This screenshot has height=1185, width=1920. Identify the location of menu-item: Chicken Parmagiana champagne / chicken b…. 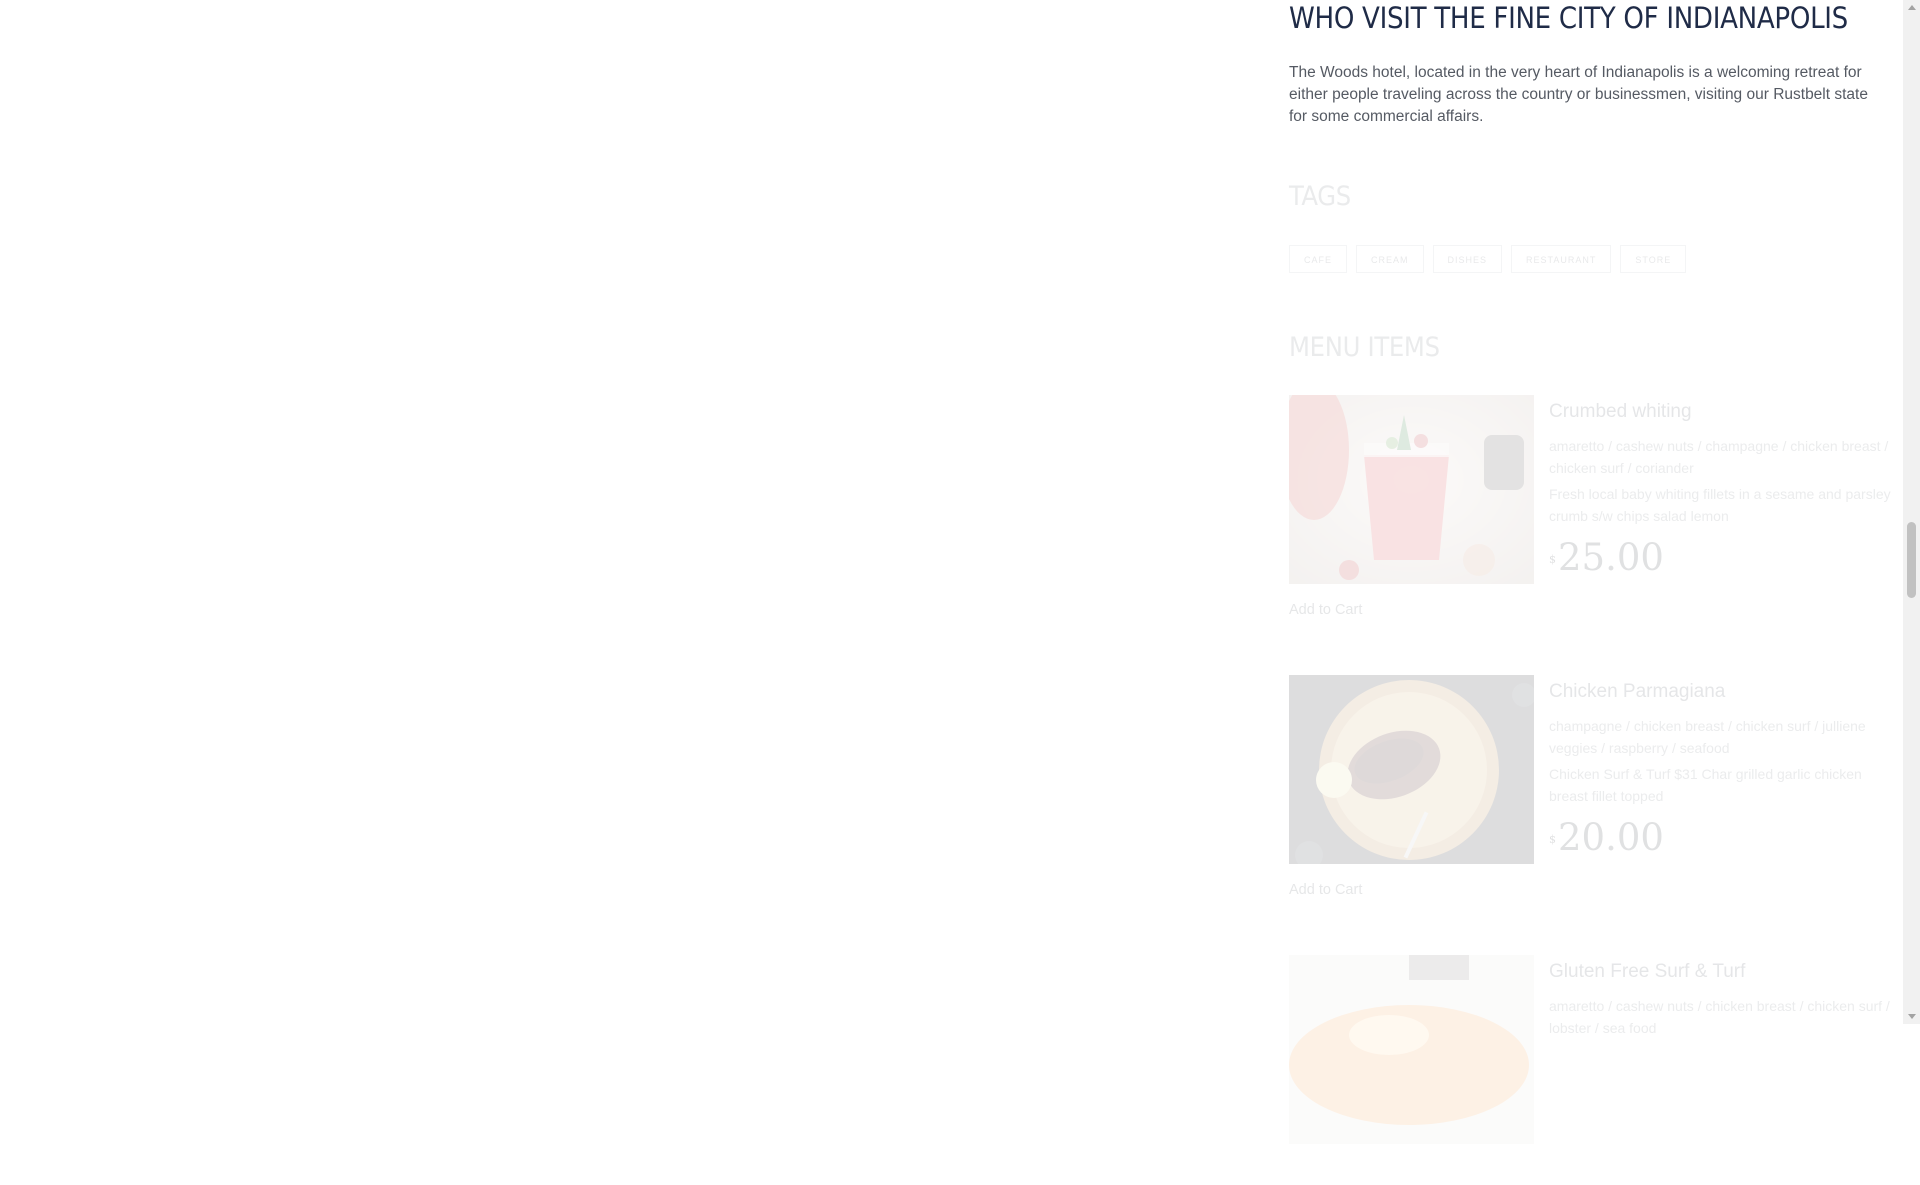
(1595, 790).